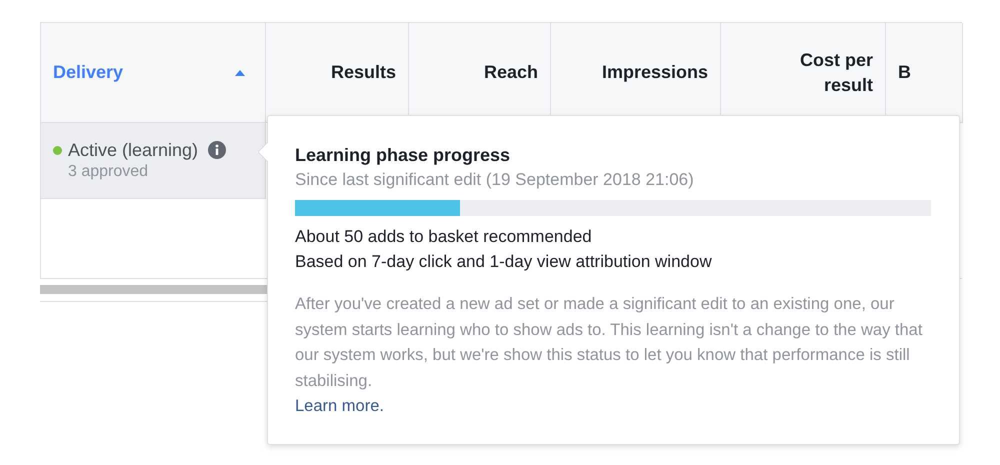 Image resolution: width=1000 pixels, height=465 pixels. What do you see at coordinates (339, 407) in the screenshot?
I see `learn-more-link: Learn more.` at bounding box center [339, 407].